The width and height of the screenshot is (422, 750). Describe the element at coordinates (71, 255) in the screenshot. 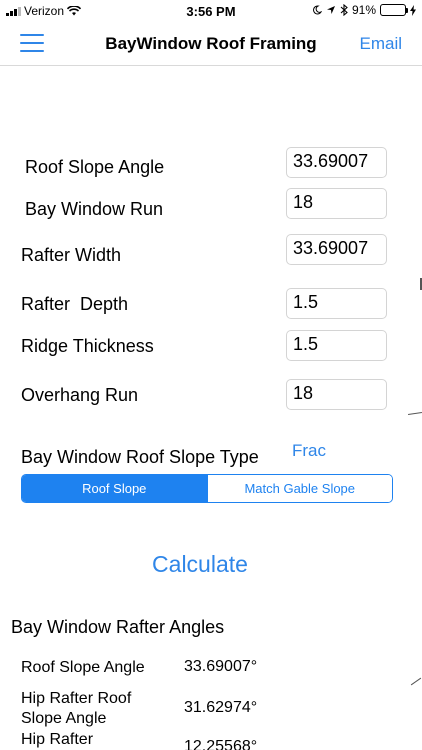

I see `rafter-width-label: Rafter Width` at that location.